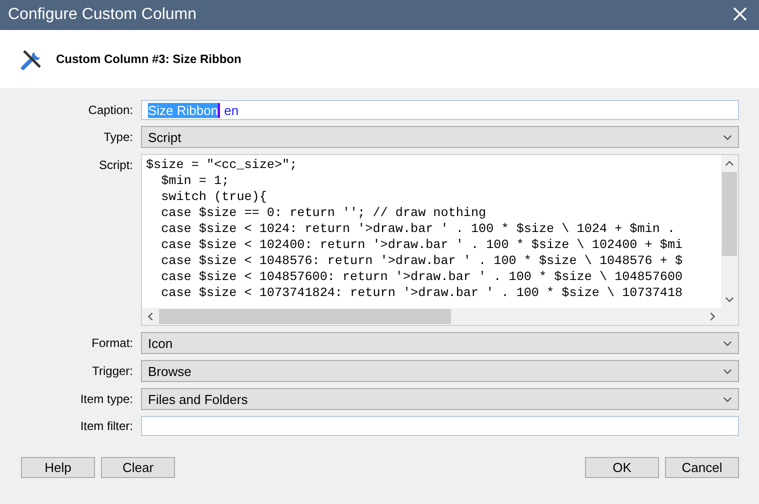  I want to click on code-line: case $size < 102400: return '>draw.bar ' . 100 * $size \ 102400 + $mi, so click(422, 245).